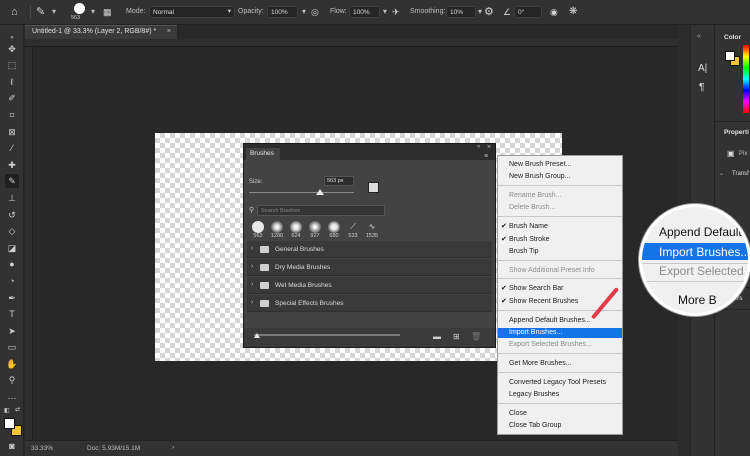 This screenshot has height=456, width=750. Describe the element at coordinates (17, 409) in the screenshot. I see `swap-colors-icon: ⇄` at that location.